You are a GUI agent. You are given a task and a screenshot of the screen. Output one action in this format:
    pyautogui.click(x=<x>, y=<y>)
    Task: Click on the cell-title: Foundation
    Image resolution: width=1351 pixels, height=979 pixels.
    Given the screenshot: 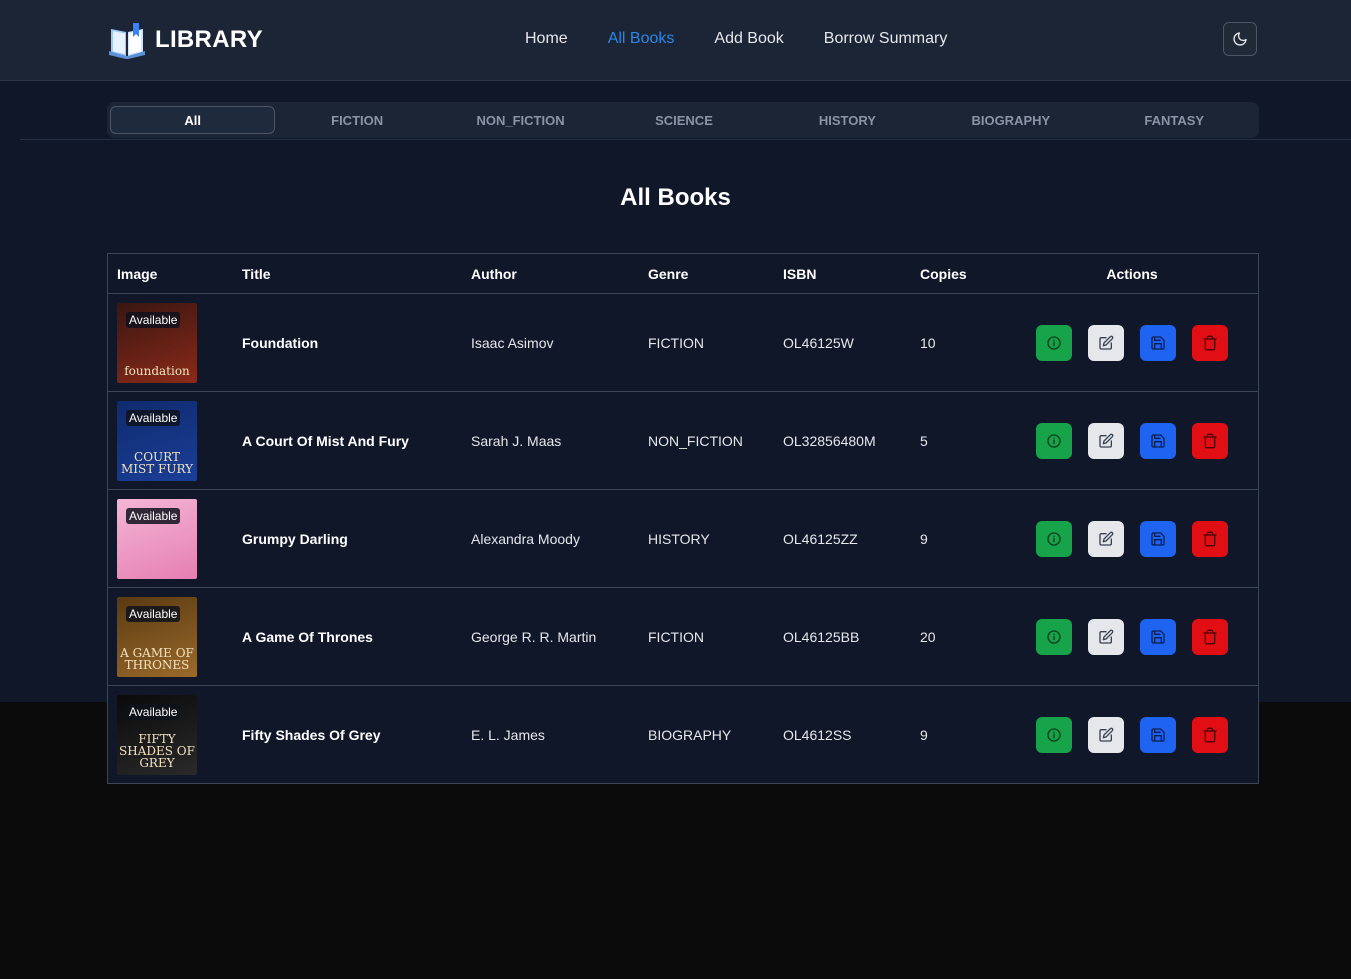 What is the action you would take?
    pyautogui.click(x=347, y=342)
    